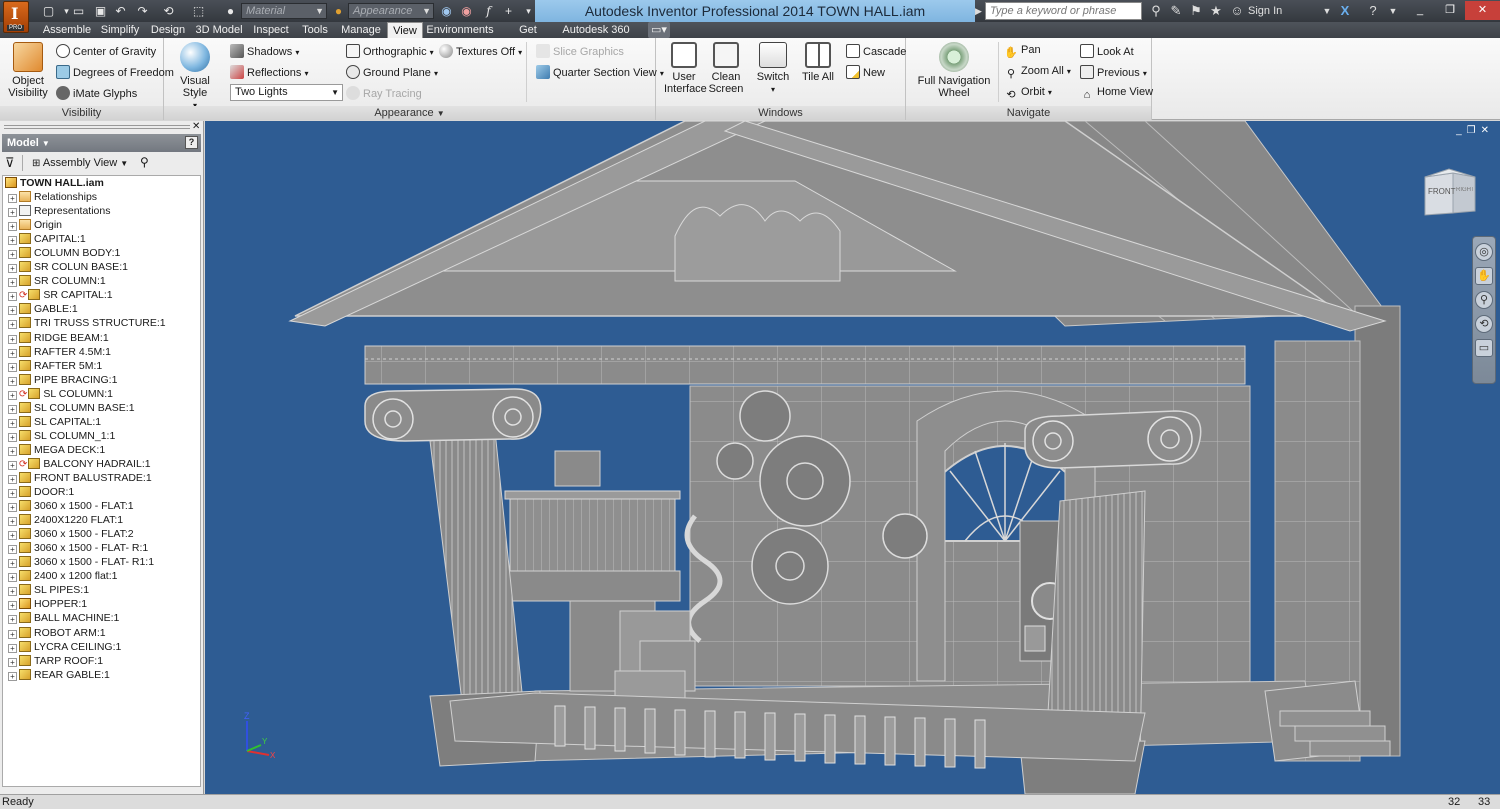 This screenshot has width=1500, height=809. What do you see at coordinates (1484, 348) in the screenshot?
I see `look-at-icon: ▭` at bounding box center [1484, 348].